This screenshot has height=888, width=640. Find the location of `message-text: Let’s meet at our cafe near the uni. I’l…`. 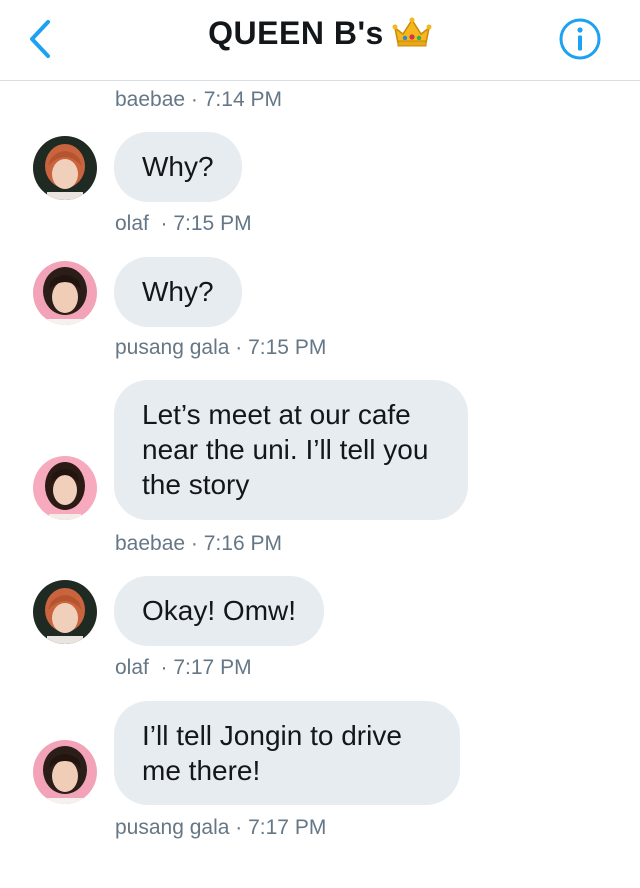

message-text: Let’s meet at our cafe near the uni. I’l… is located at coordinates (285, 449).